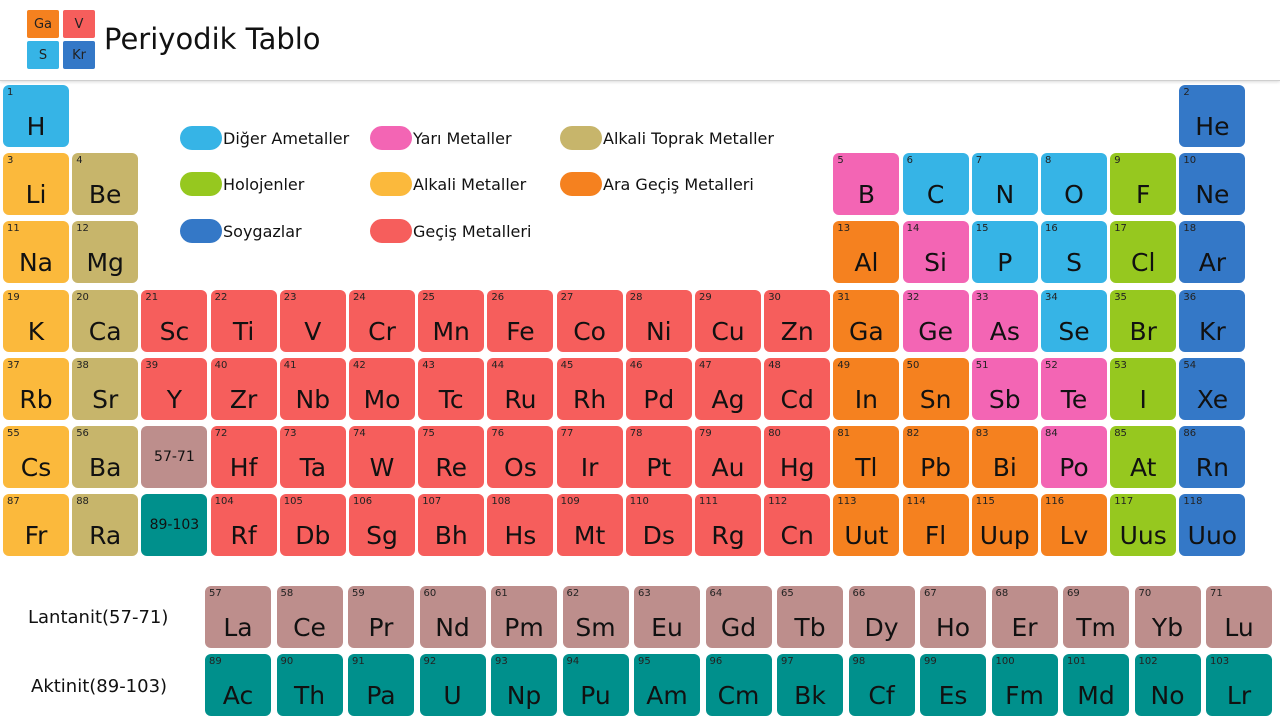 This screenshot has width=1280, height=720. I want to click on element-cell-mt: 109 Mt, so click(589, 525).